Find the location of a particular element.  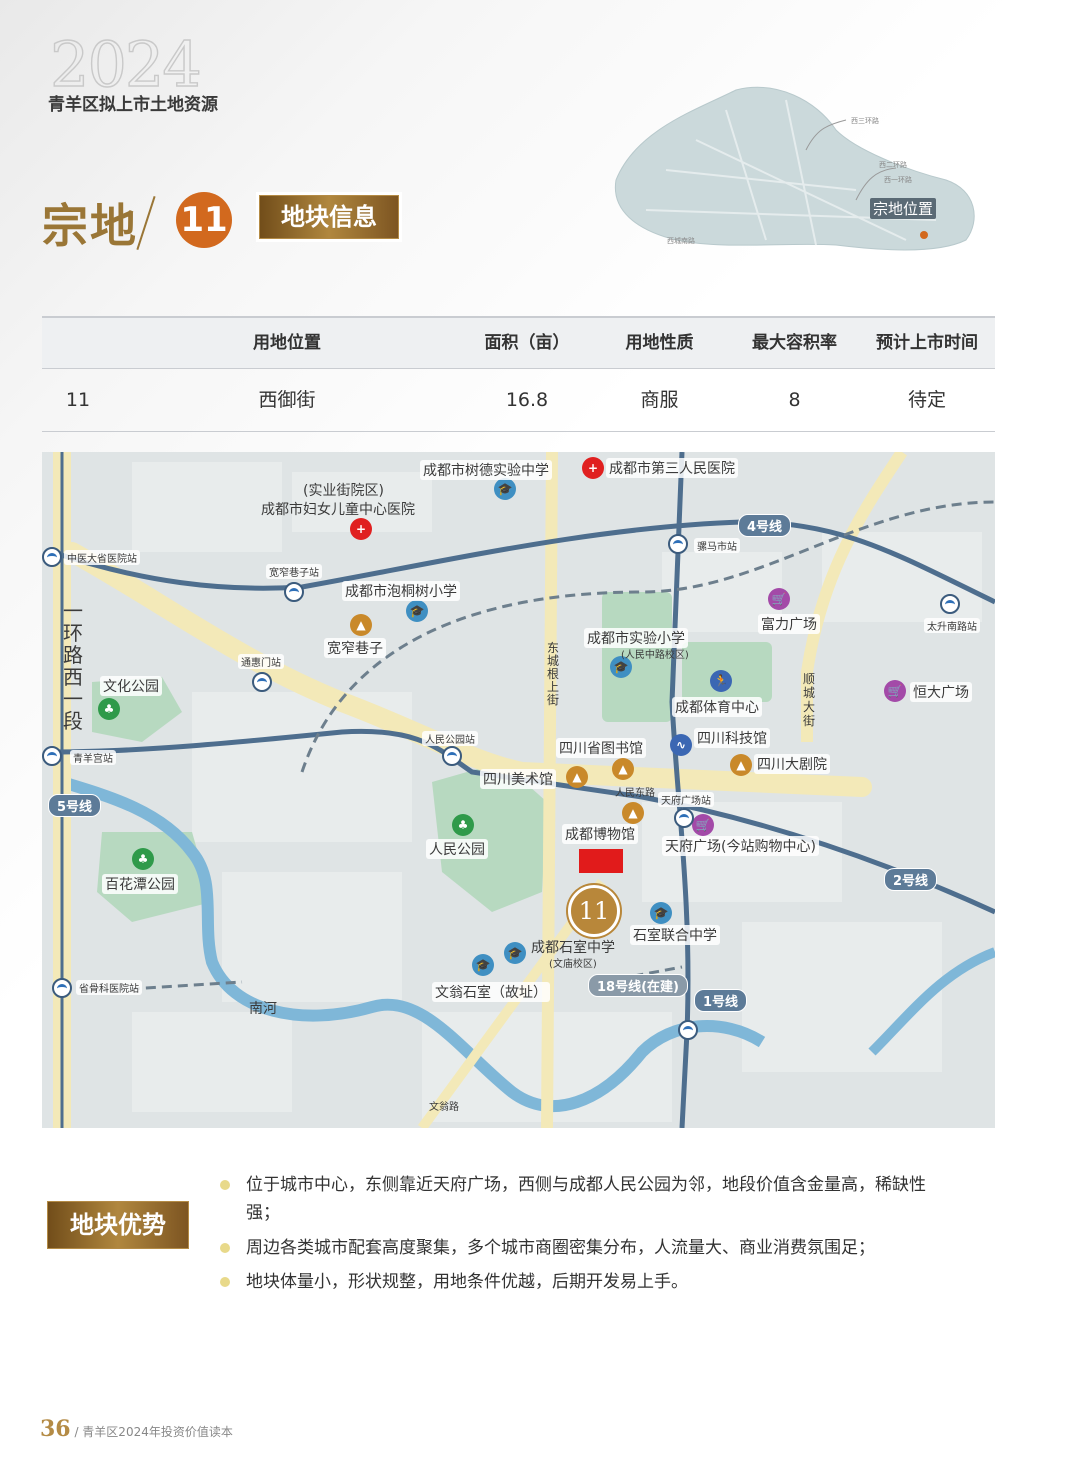

station-label: 中医大省医院站 is located at coordinates (102, 557).